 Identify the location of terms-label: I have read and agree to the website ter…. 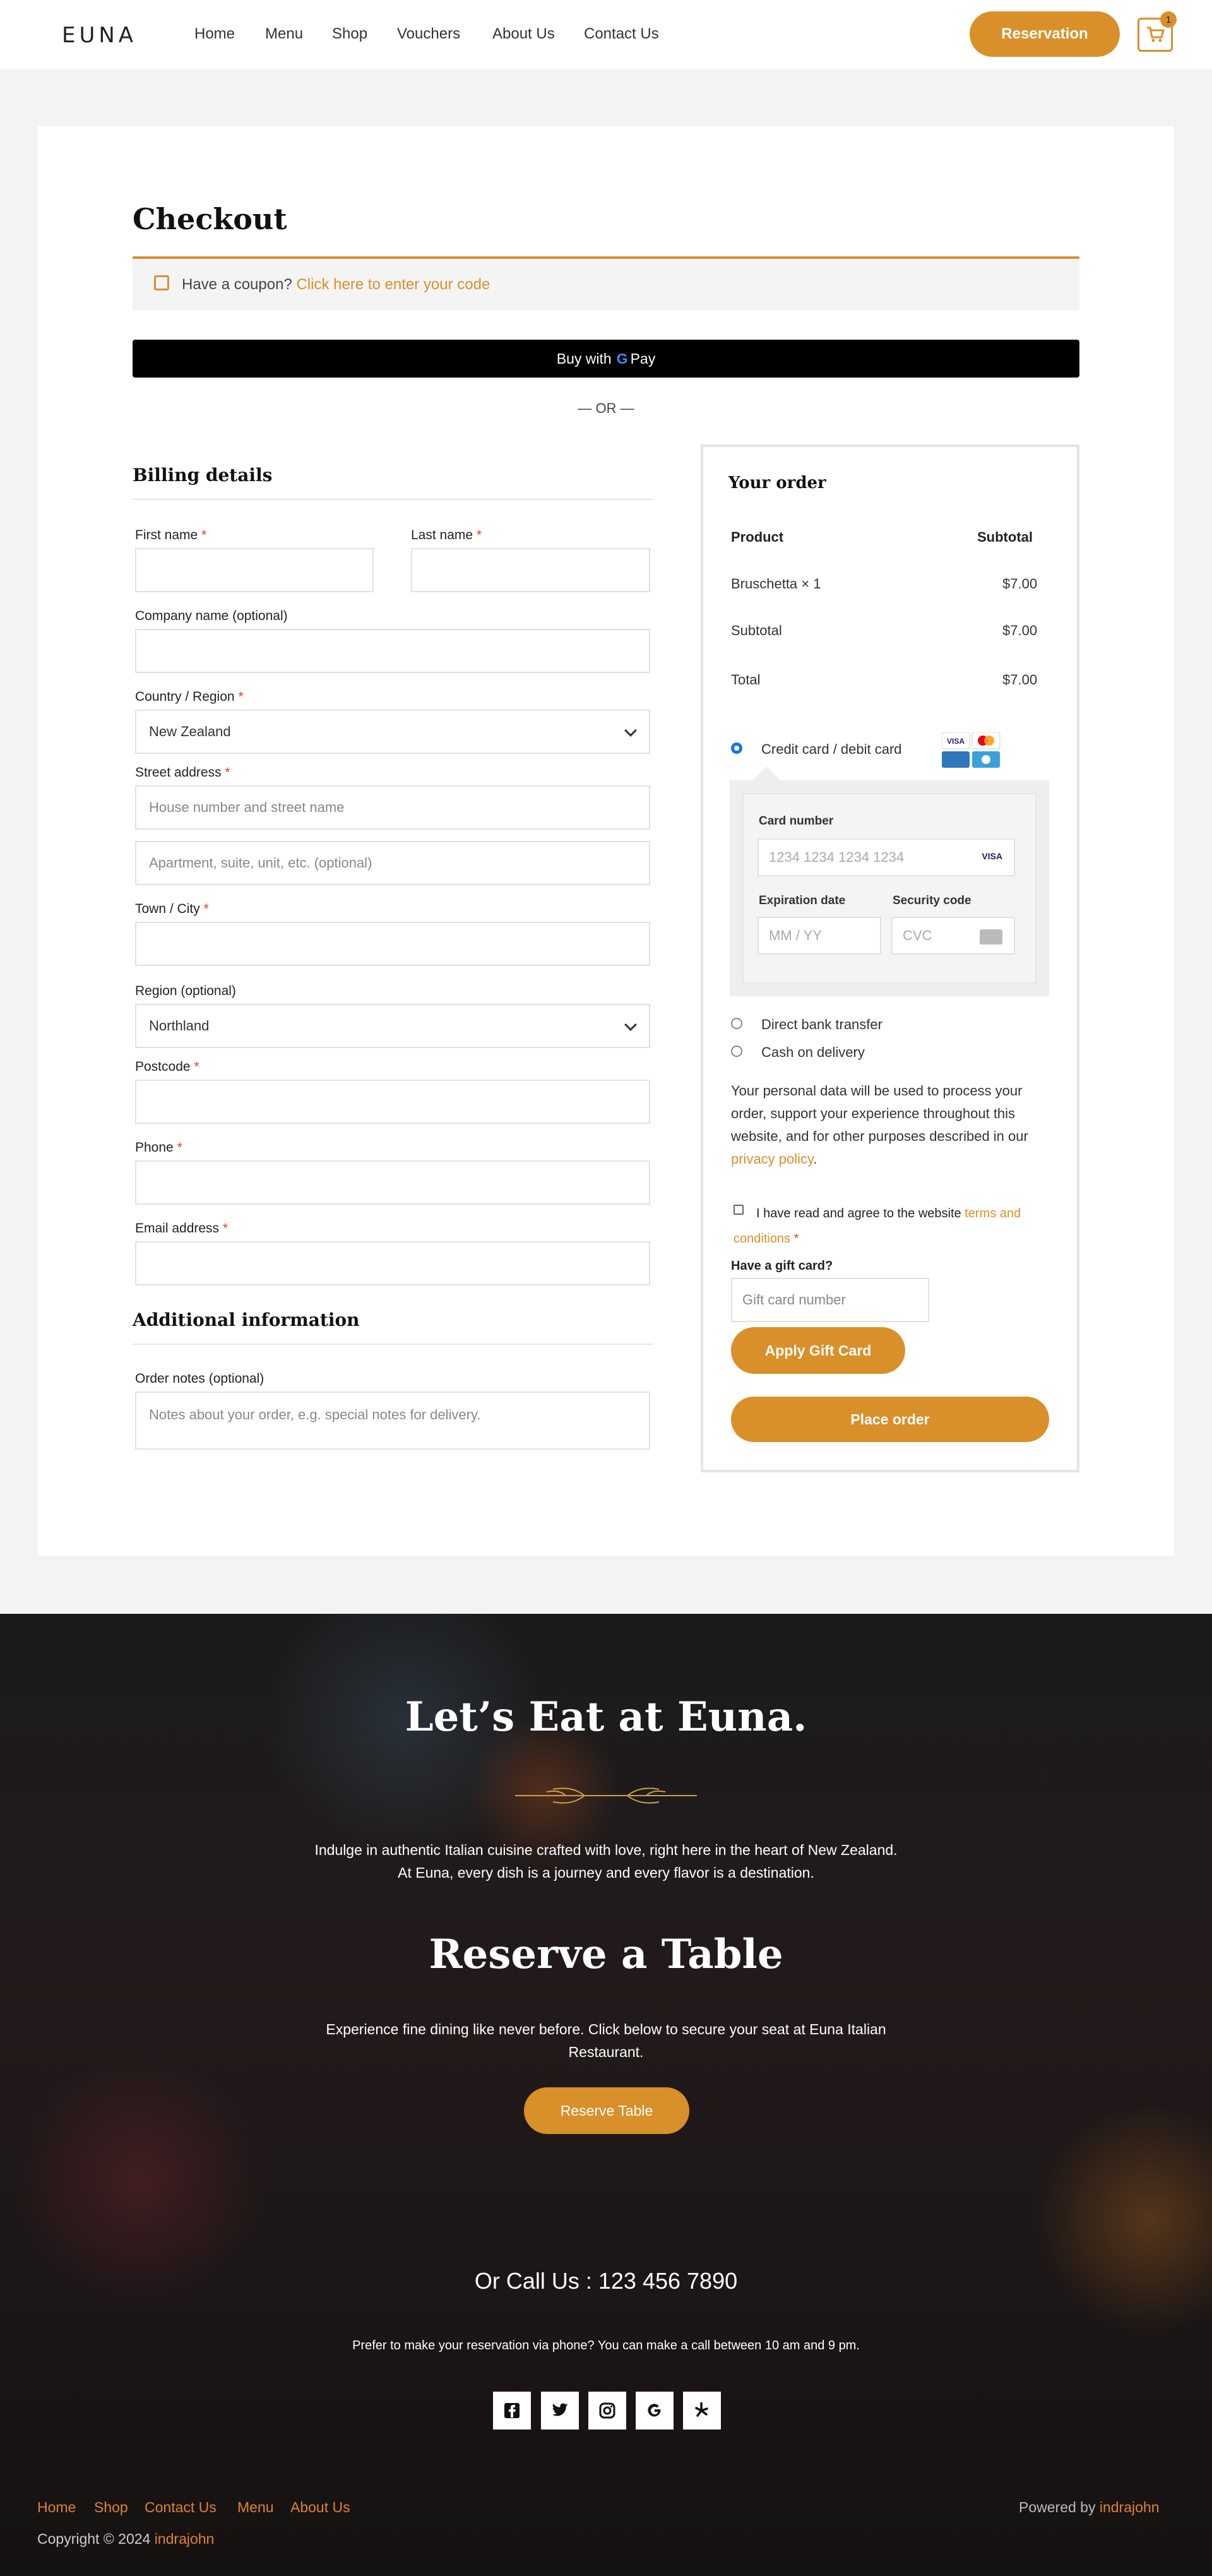
(878, 1226).